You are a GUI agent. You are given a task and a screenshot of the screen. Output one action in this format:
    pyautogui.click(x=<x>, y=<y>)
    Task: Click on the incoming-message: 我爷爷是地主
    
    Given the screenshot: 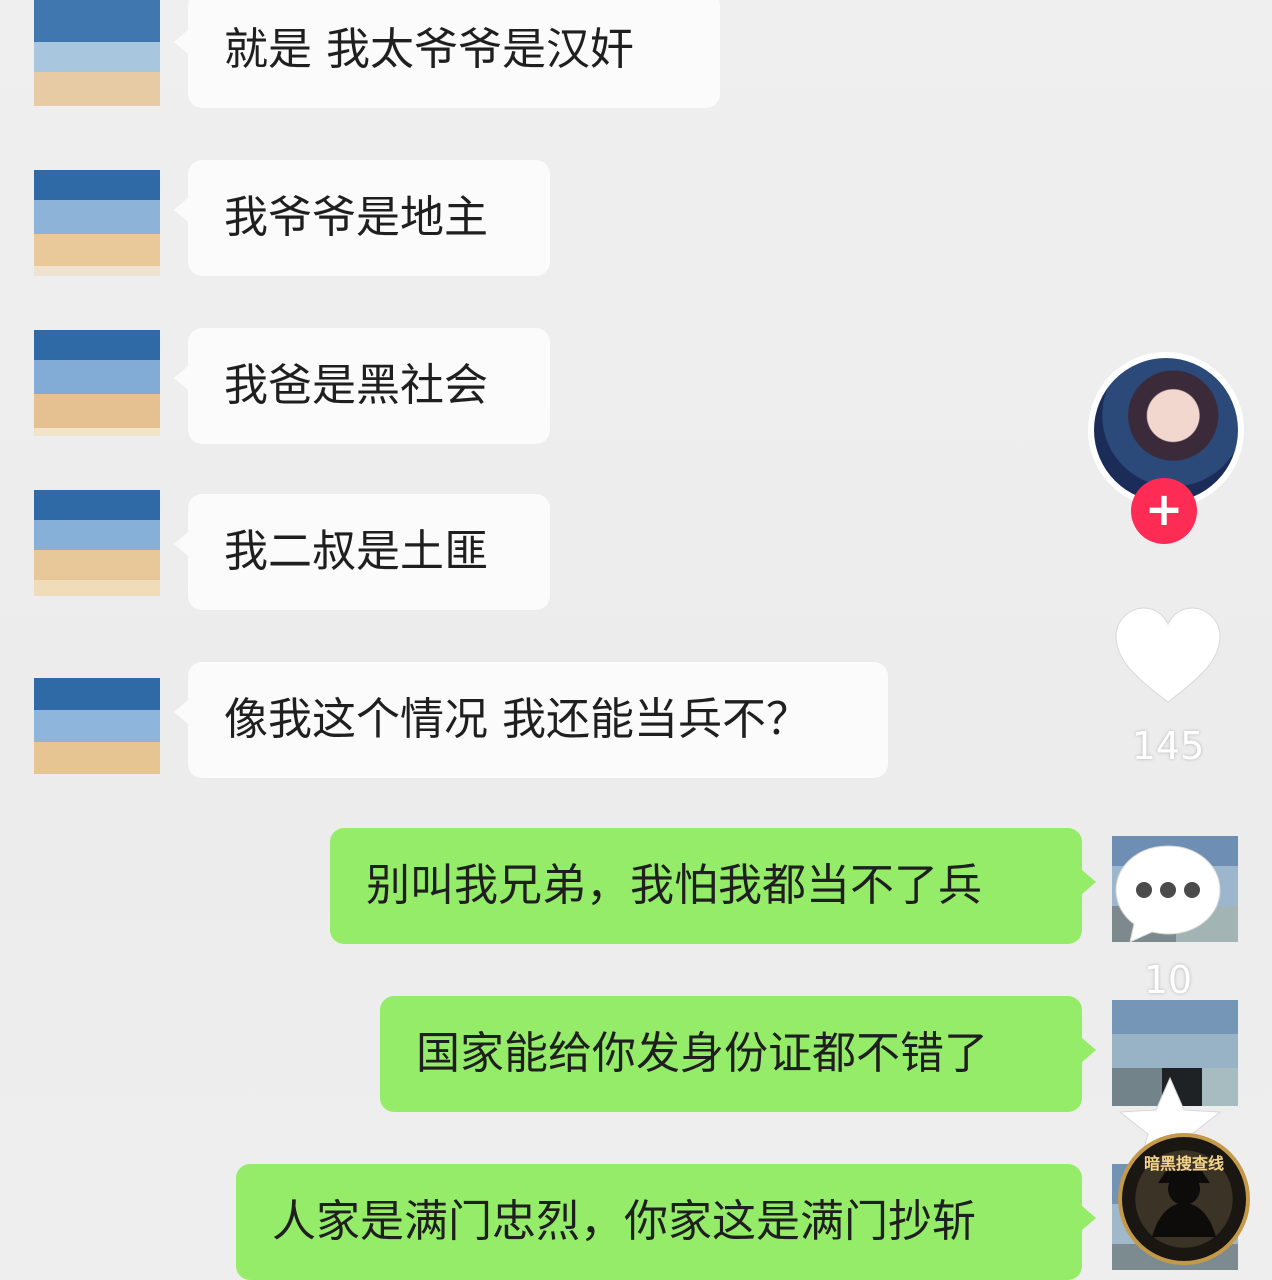 What is the action you would take?
    pyautogui.click(x=362, y=218)
    